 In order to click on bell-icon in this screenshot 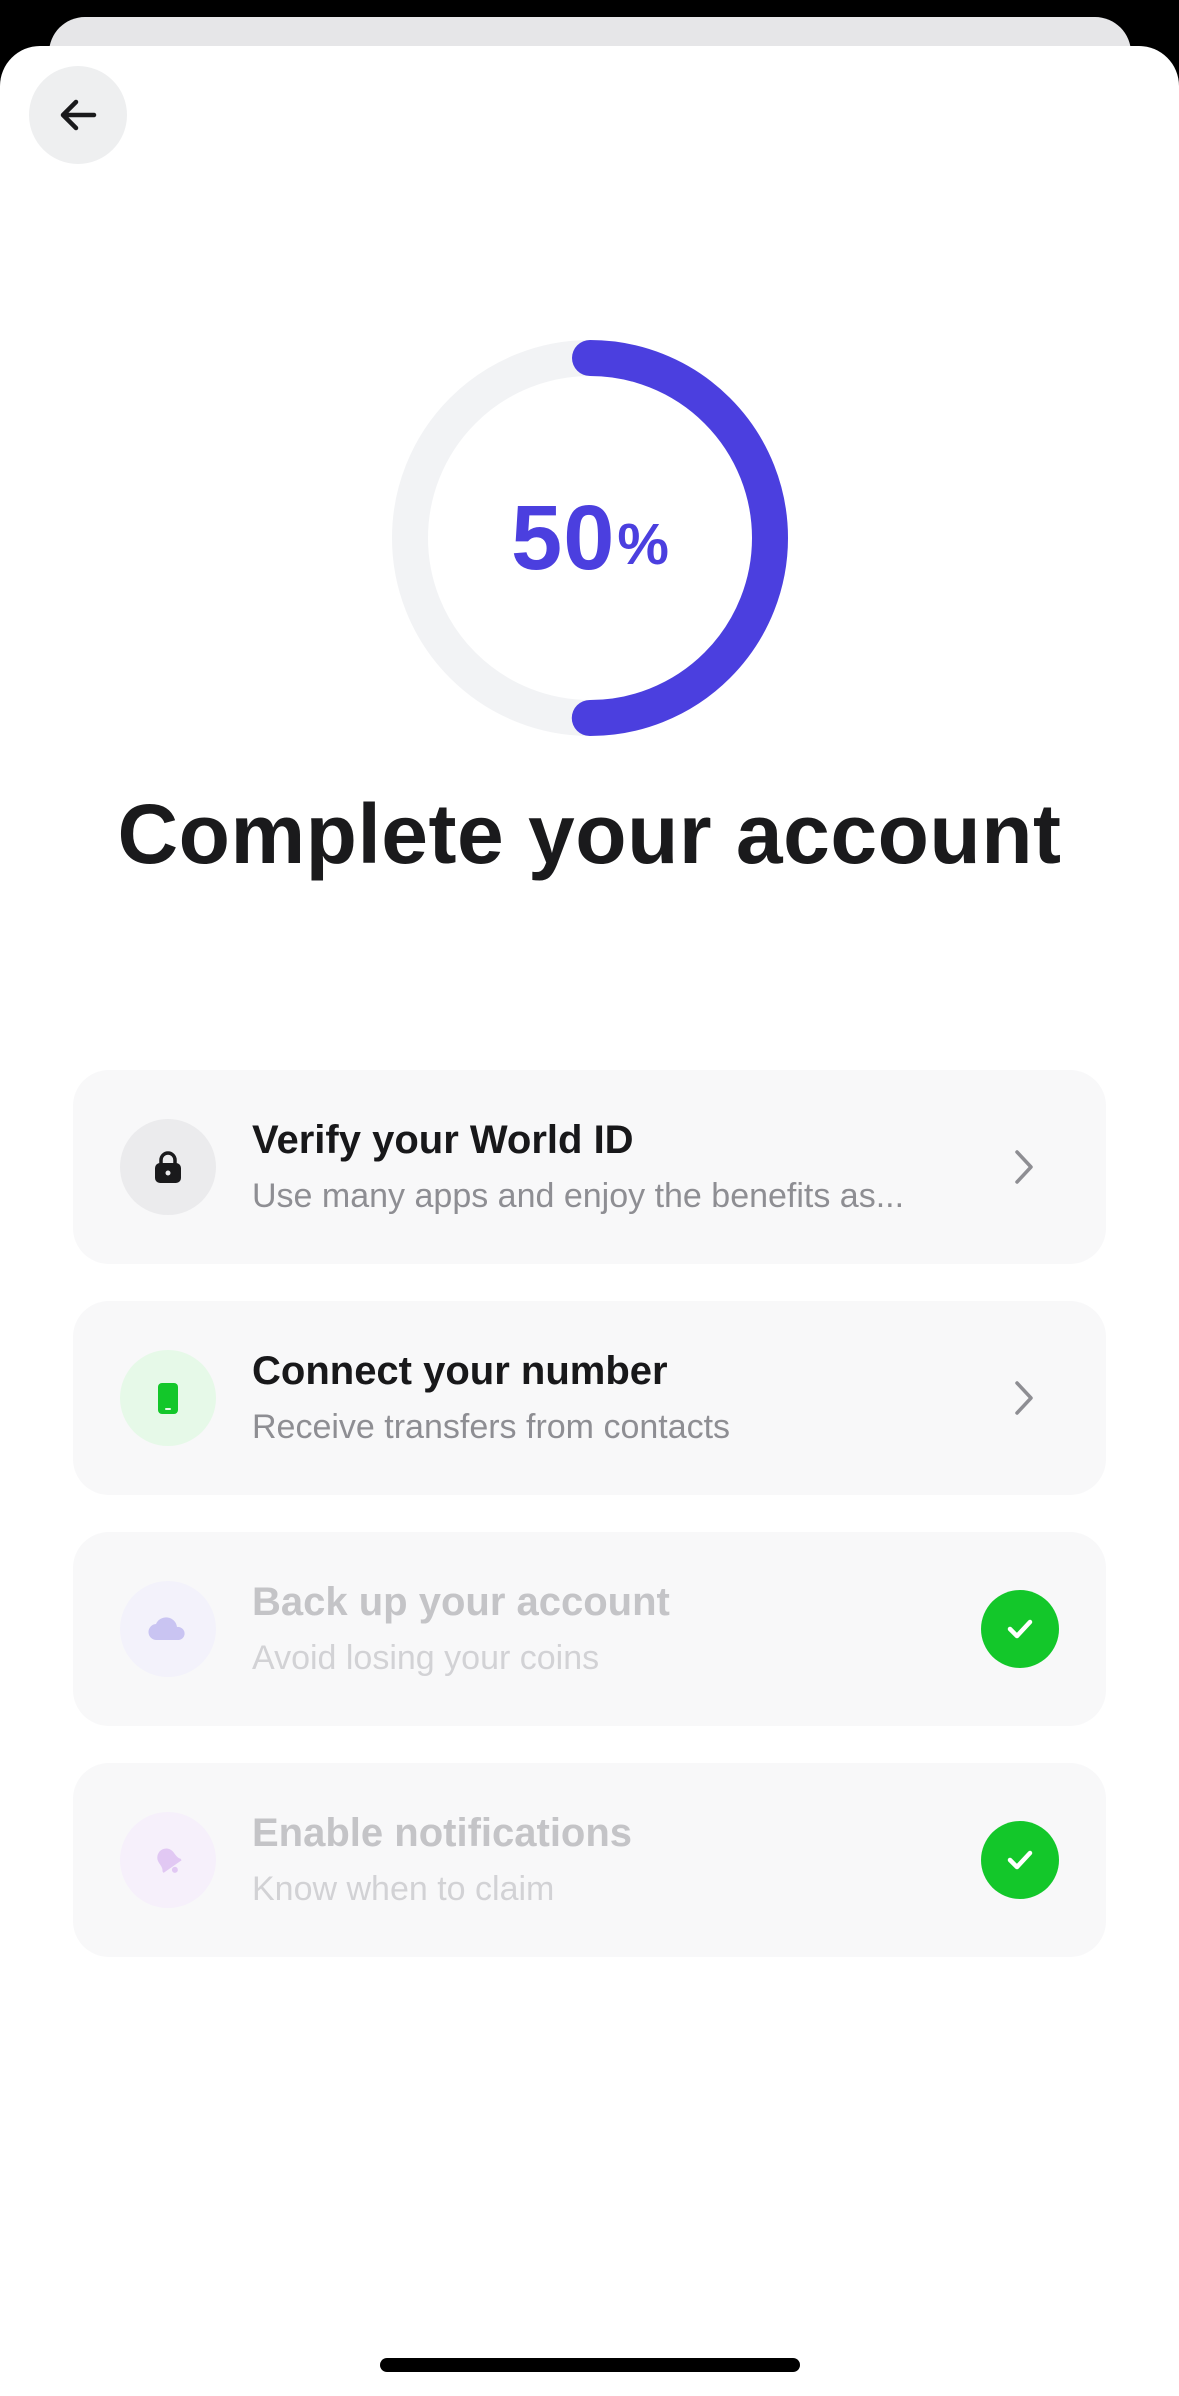, I will do `click(169, 1860)`.